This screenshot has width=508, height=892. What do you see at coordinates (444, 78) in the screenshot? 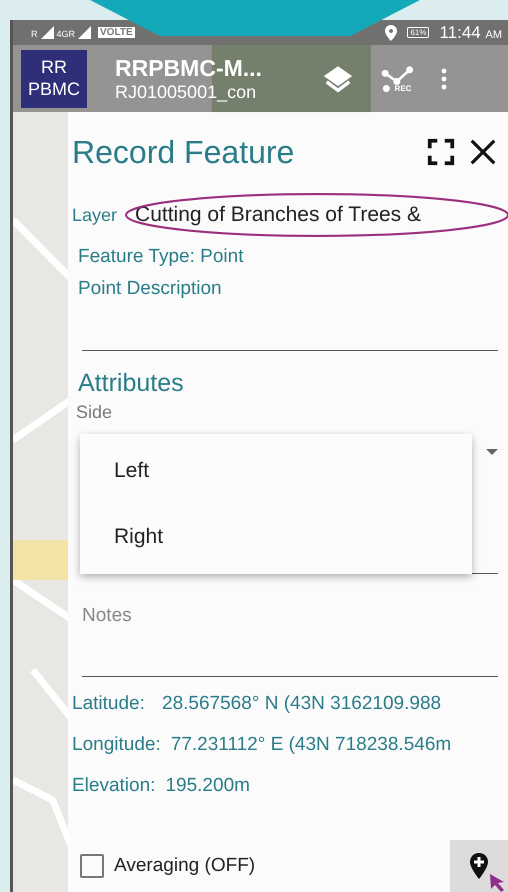
I see `menu-button` at bounding box center [444, 78].